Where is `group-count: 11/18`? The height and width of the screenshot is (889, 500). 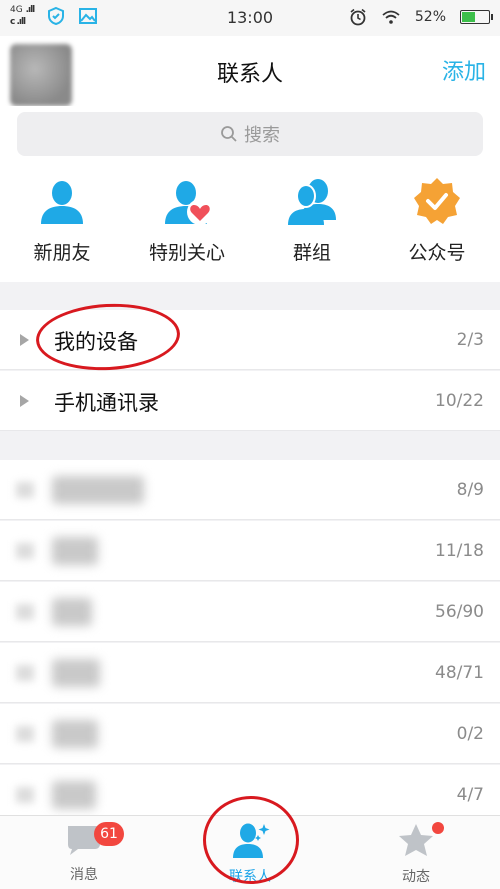
group-count: 11/18 is located at coordinates (459, 551).